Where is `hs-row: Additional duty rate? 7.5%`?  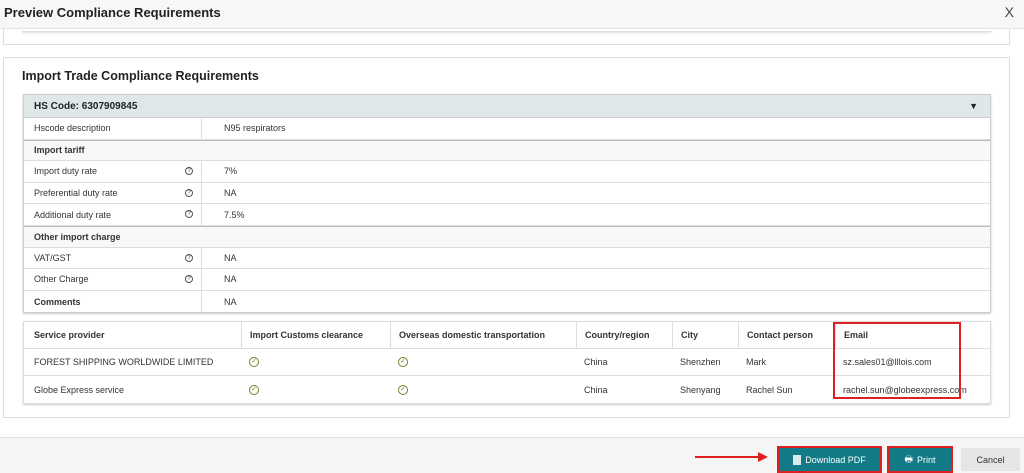 hs-row: Additional duty rate? 7.5% is located at coordinates (507, 215).